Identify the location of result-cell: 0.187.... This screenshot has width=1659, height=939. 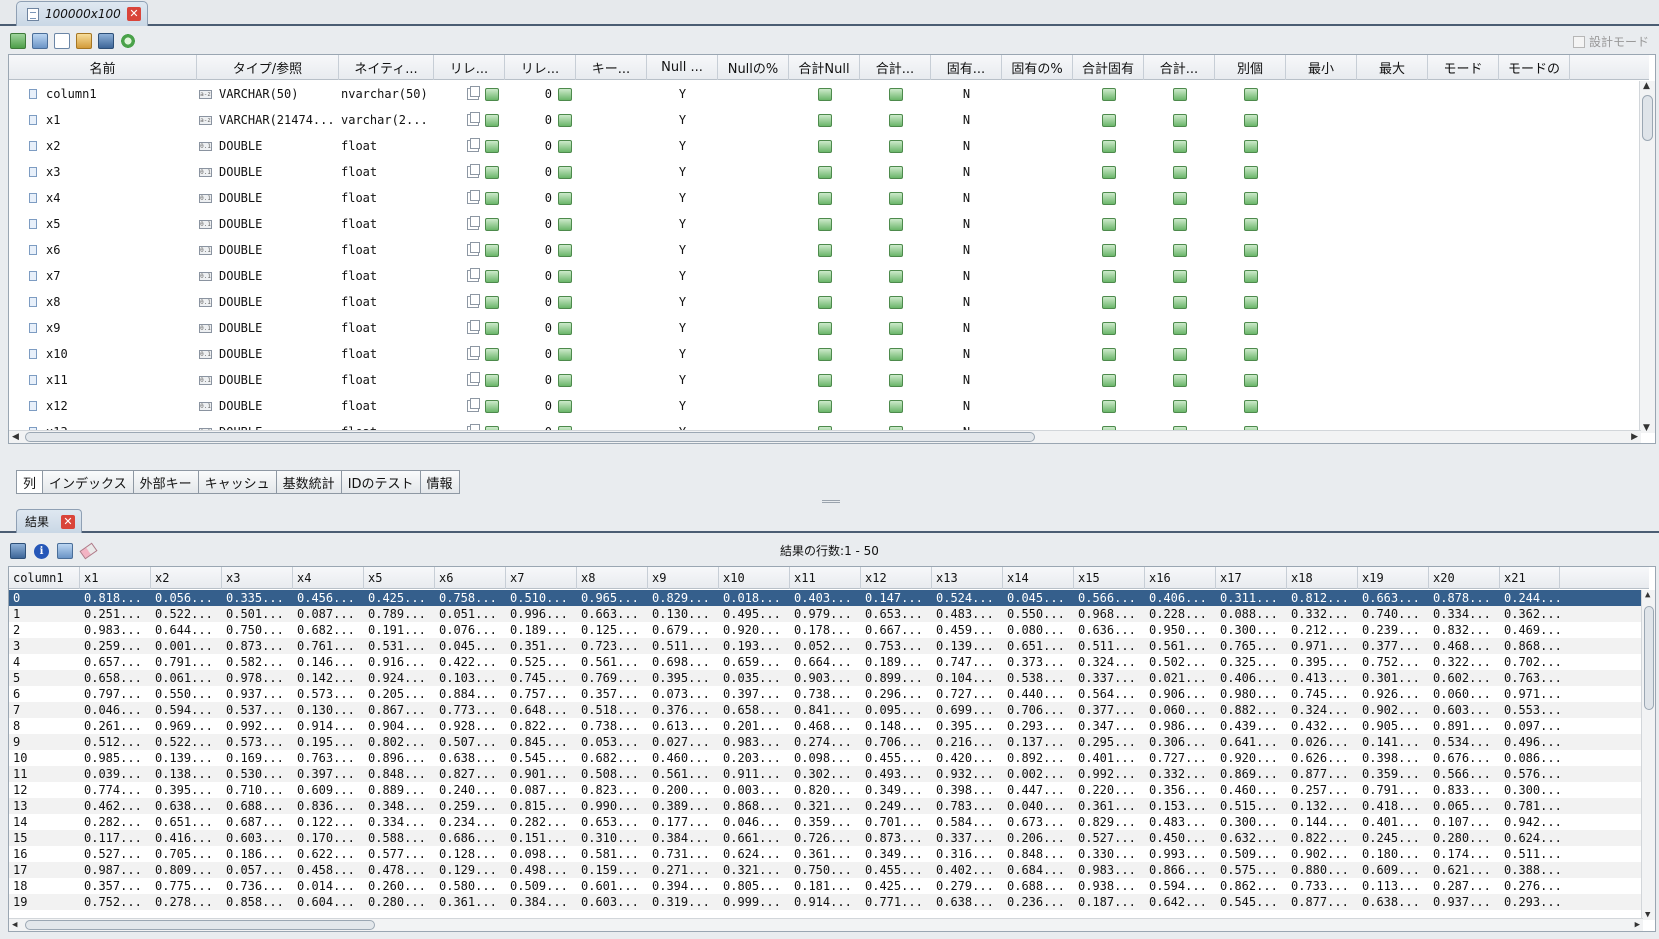
(1109, 902).